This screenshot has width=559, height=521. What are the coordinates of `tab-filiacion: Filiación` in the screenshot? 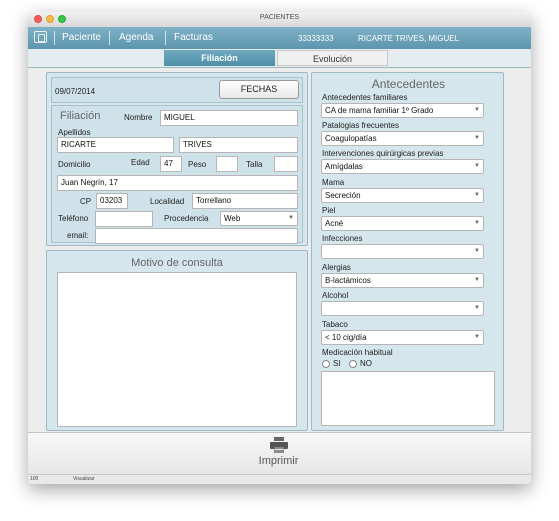 It's located at (219, 58).